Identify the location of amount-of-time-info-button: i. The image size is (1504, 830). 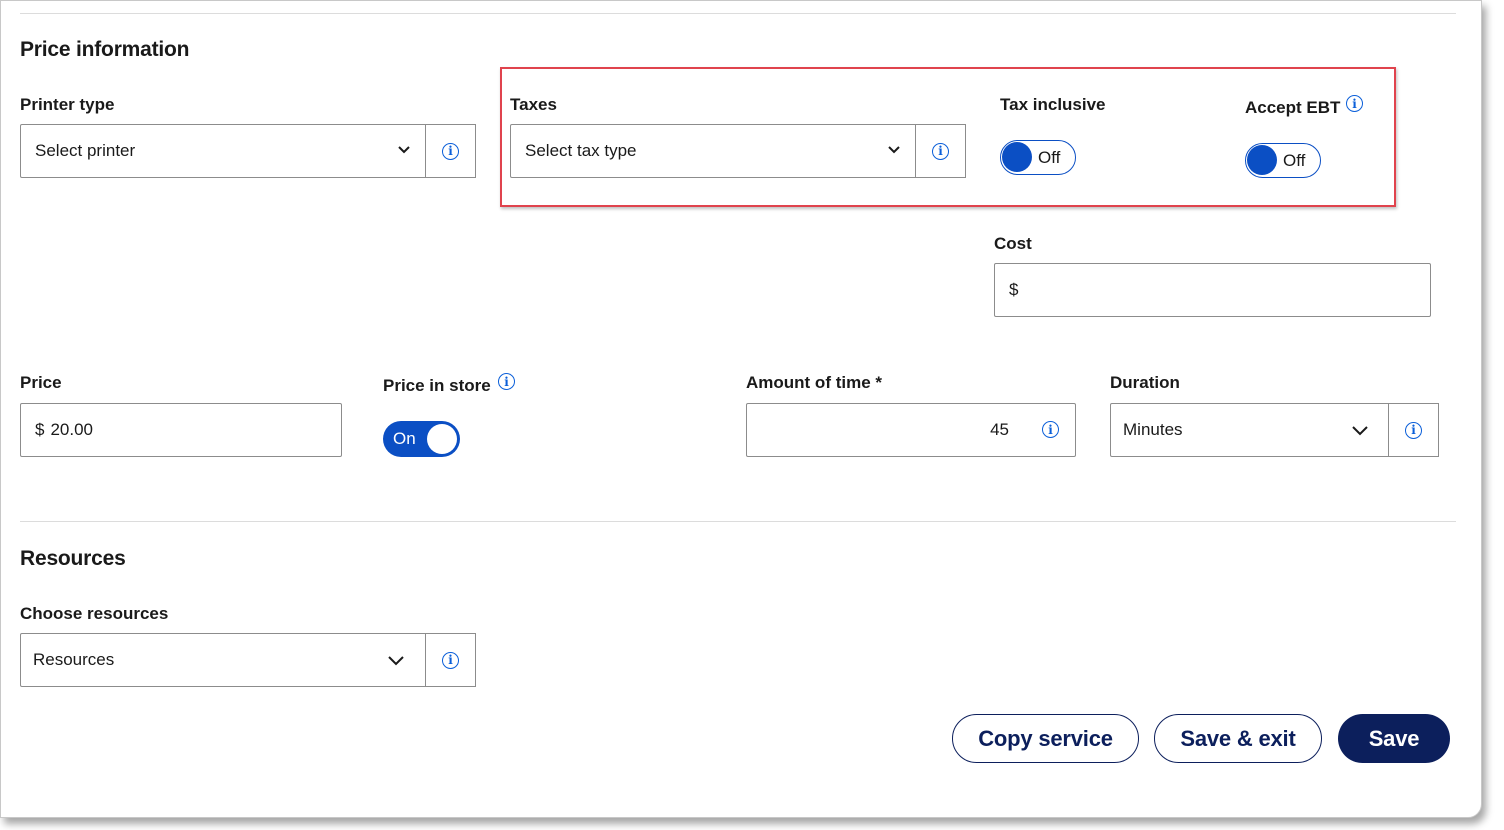
(1050, 429).